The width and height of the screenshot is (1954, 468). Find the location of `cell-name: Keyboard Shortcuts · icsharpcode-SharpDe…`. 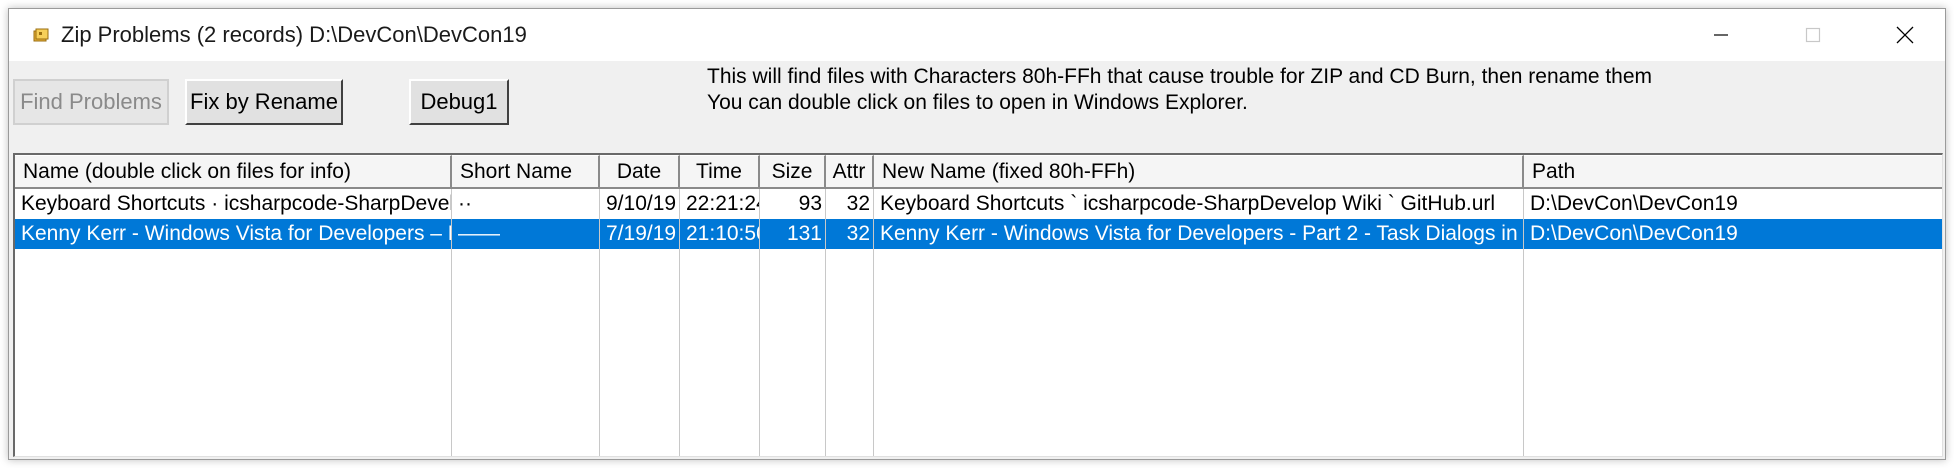

cell-name: Keyboard Shortcuts · icsharpcode-SharpDe… is located at coordinates (236, 203).